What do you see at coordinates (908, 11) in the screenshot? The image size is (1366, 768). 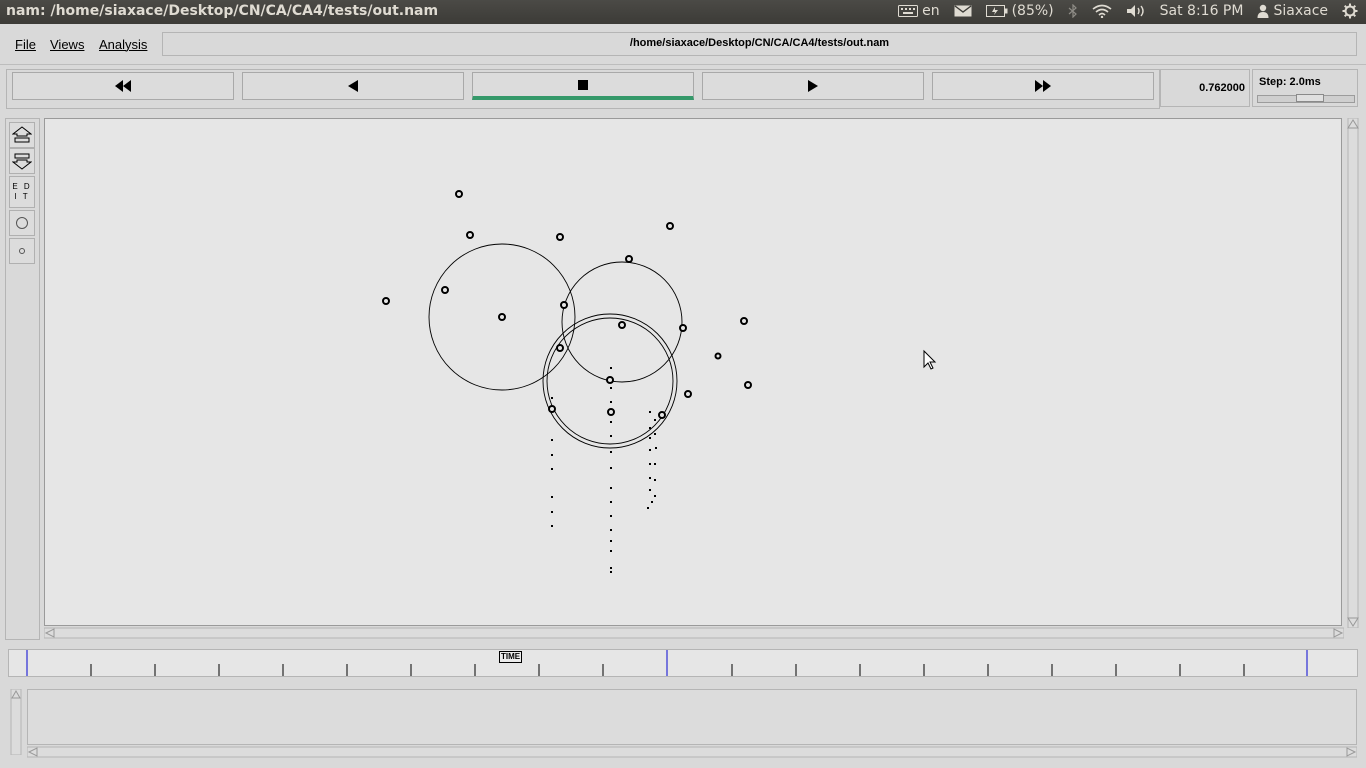 I see `keyboard-icon` at bounding box center [908, 11].